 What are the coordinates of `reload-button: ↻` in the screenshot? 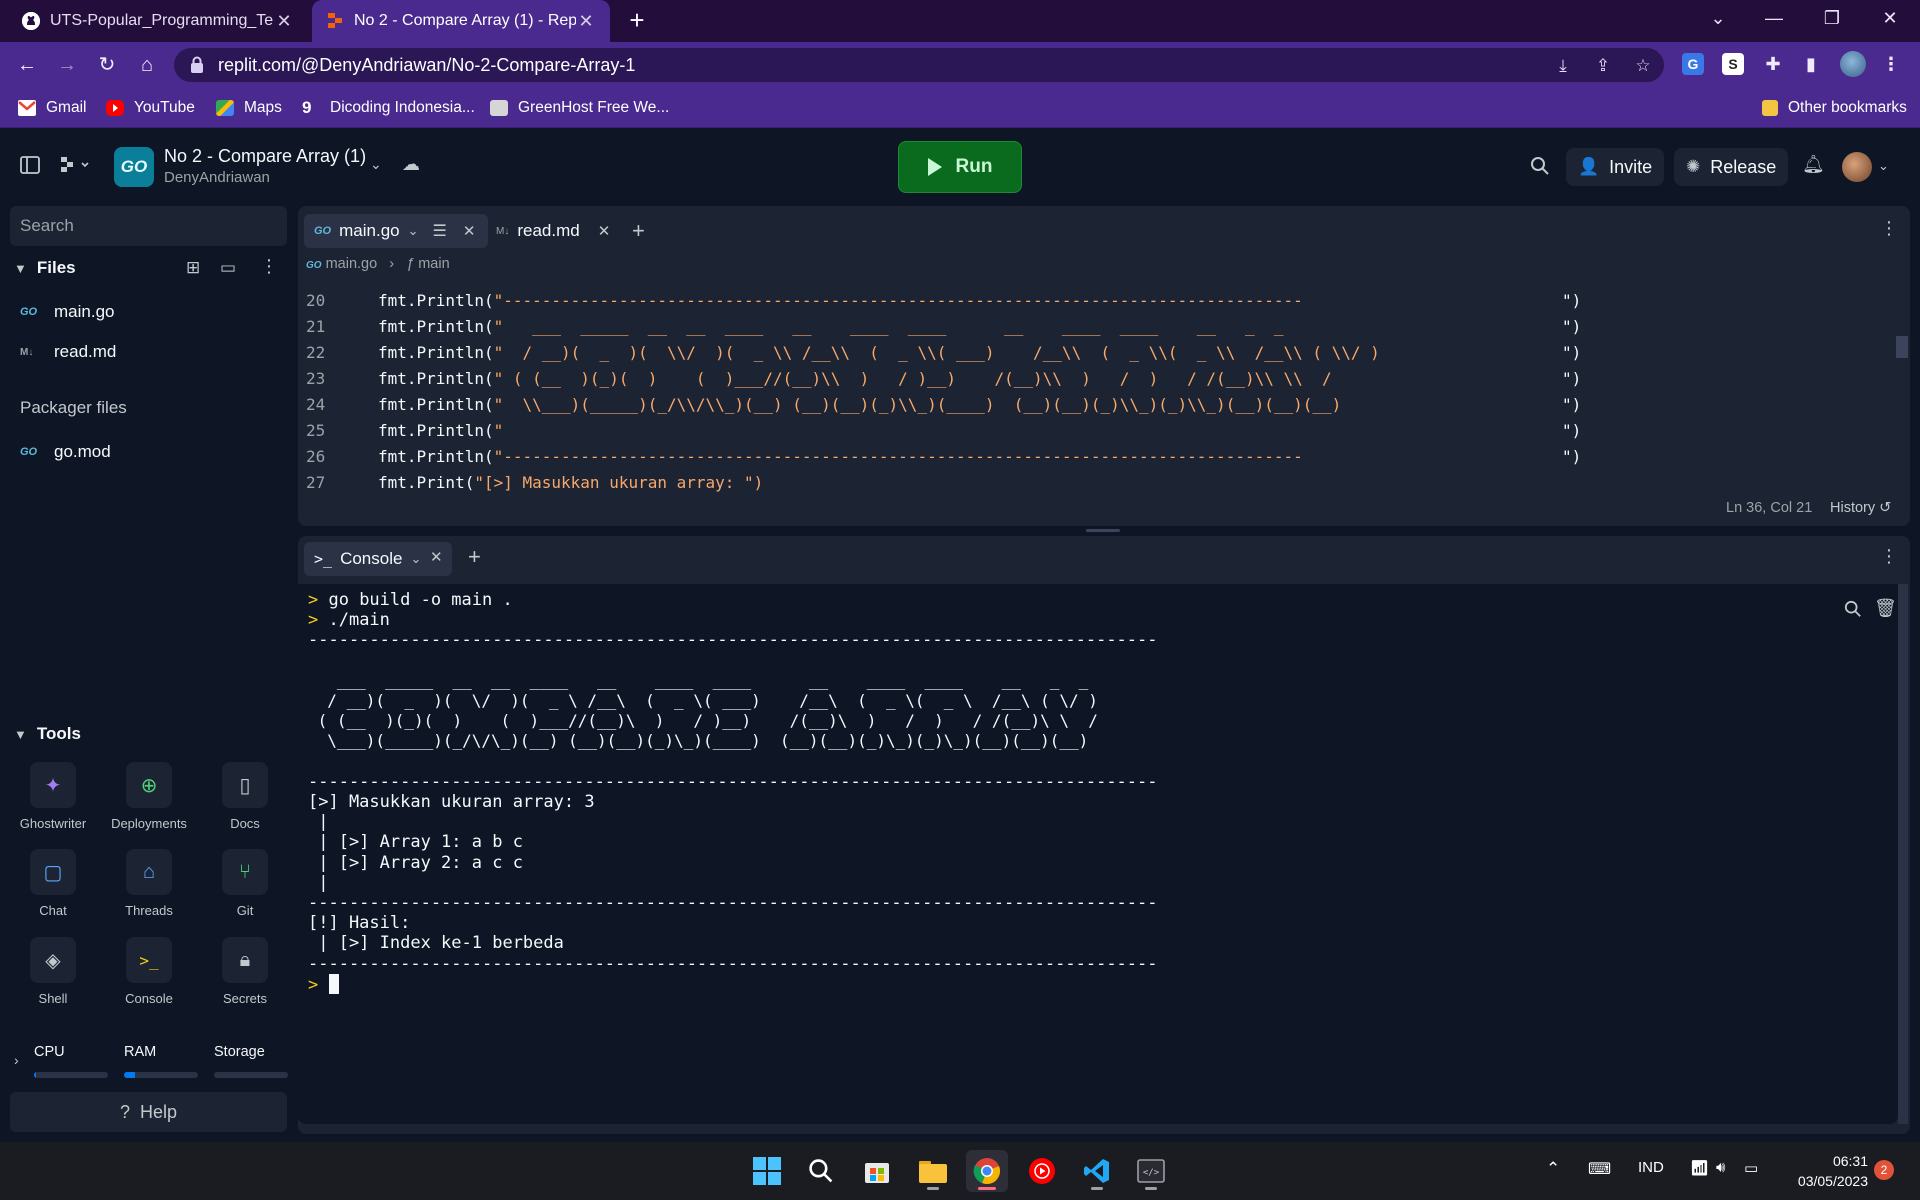 It's located at (107, 65).